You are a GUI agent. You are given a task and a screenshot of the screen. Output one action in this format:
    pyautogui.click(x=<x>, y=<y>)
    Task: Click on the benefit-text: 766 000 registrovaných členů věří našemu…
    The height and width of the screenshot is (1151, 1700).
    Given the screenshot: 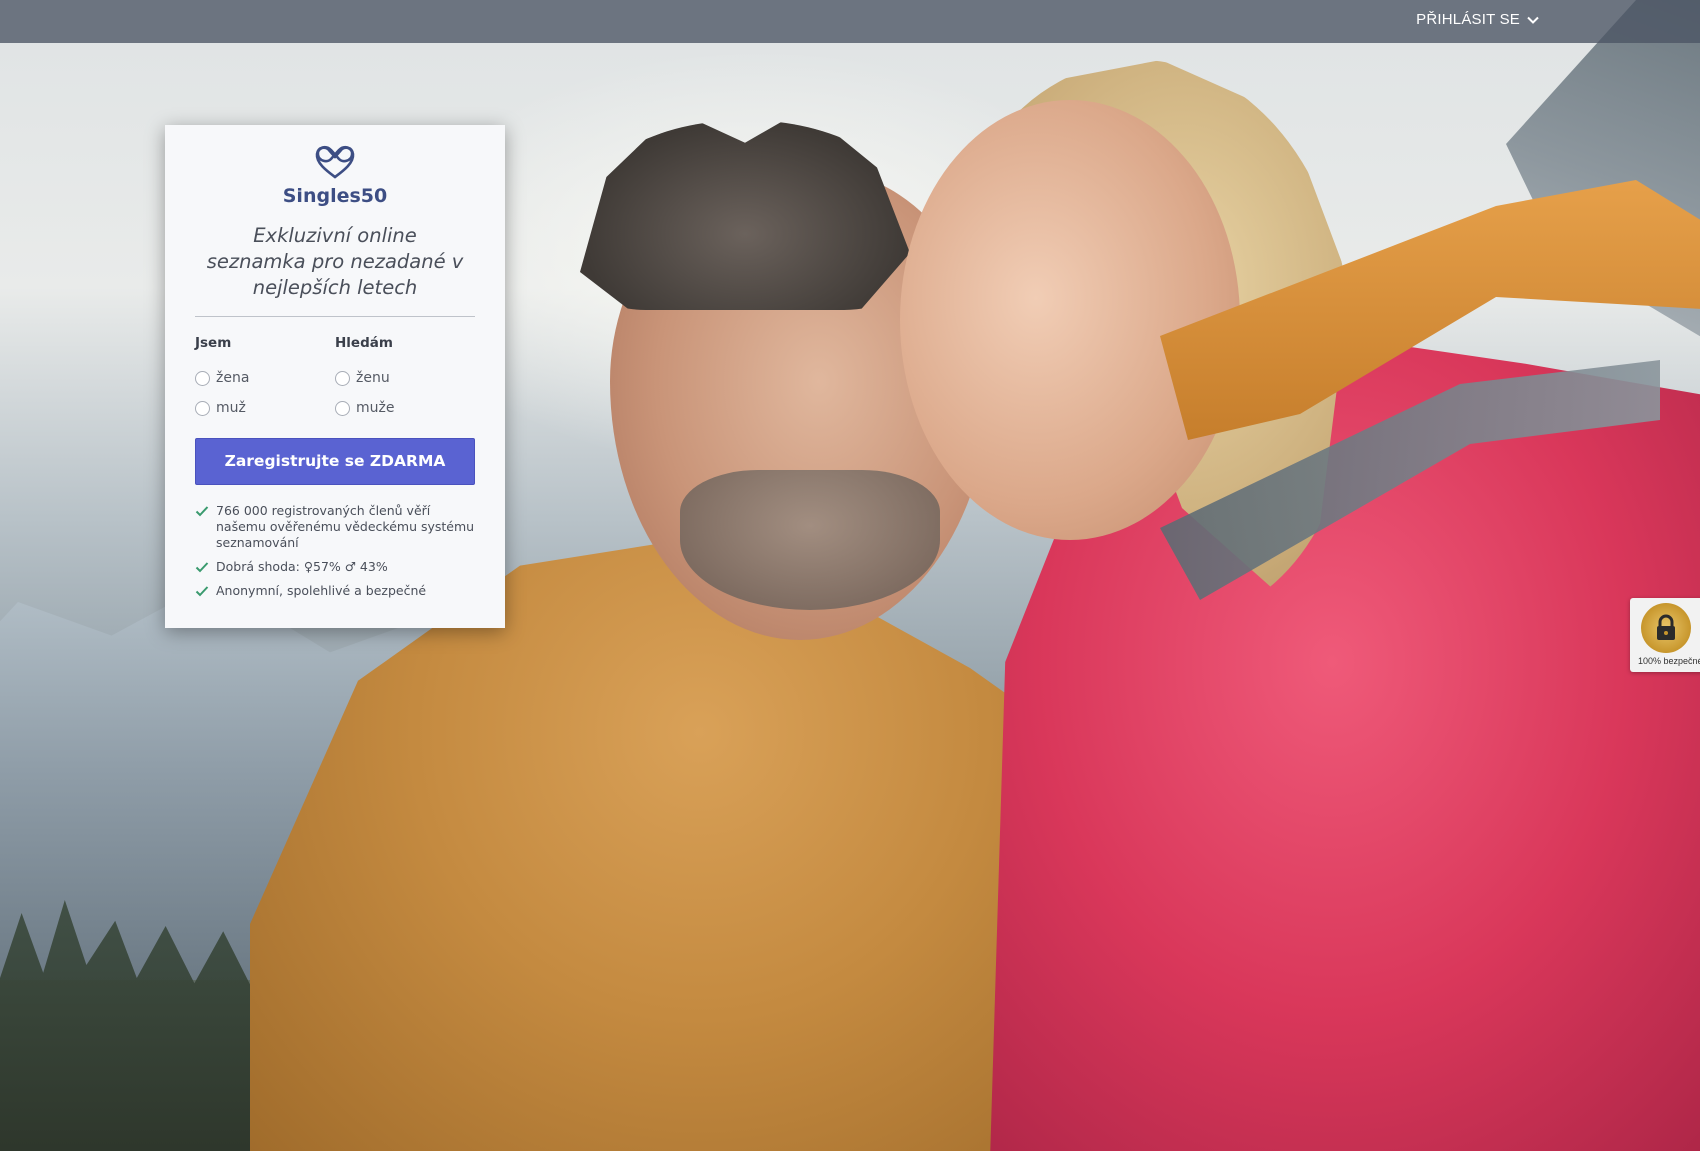 What is the action you would take?
    pyautogui.click(x=345, y=526)
    